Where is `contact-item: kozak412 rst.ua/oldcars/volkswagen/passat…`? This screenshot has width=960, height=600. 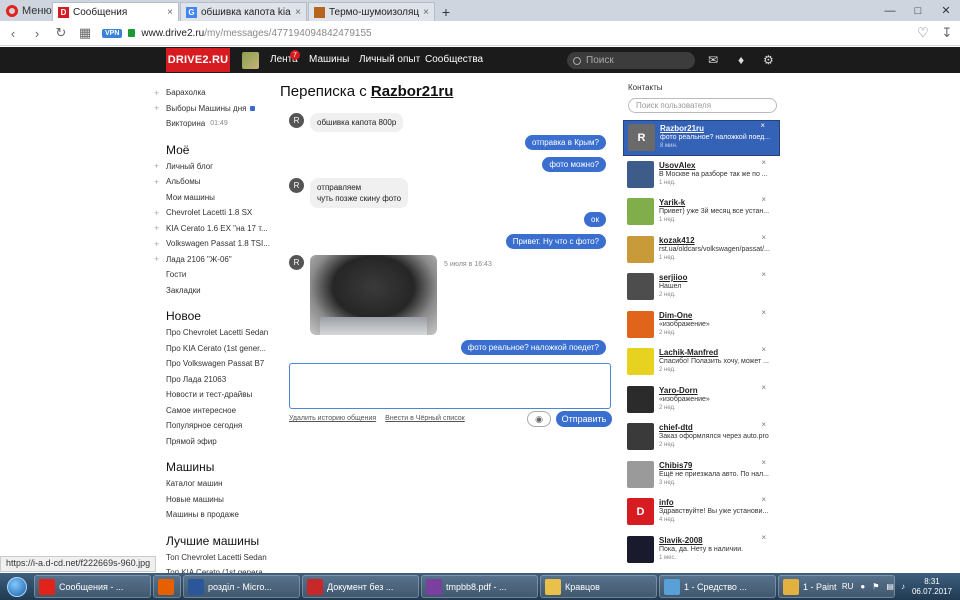 contact-item: kozak412 rst.ua/oldcars/volkswagen/passat… is located at coordinates (701, 251).